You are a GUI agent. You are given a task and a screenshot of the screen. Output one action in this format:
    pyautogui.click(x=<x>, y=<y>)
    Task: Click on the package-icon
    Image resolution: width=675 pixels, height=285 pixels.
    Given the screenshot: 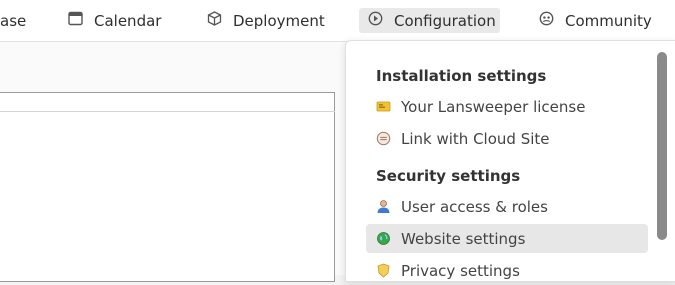 What is the action you would take?
    pyautogui.click(x=214, y=20)
    